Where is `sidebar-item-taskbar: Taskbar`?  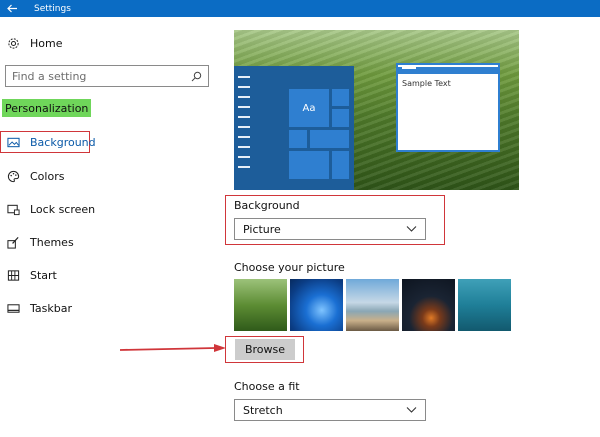
sidebar-item-taskbar: Taskbar is located at coordinates (39, 308).